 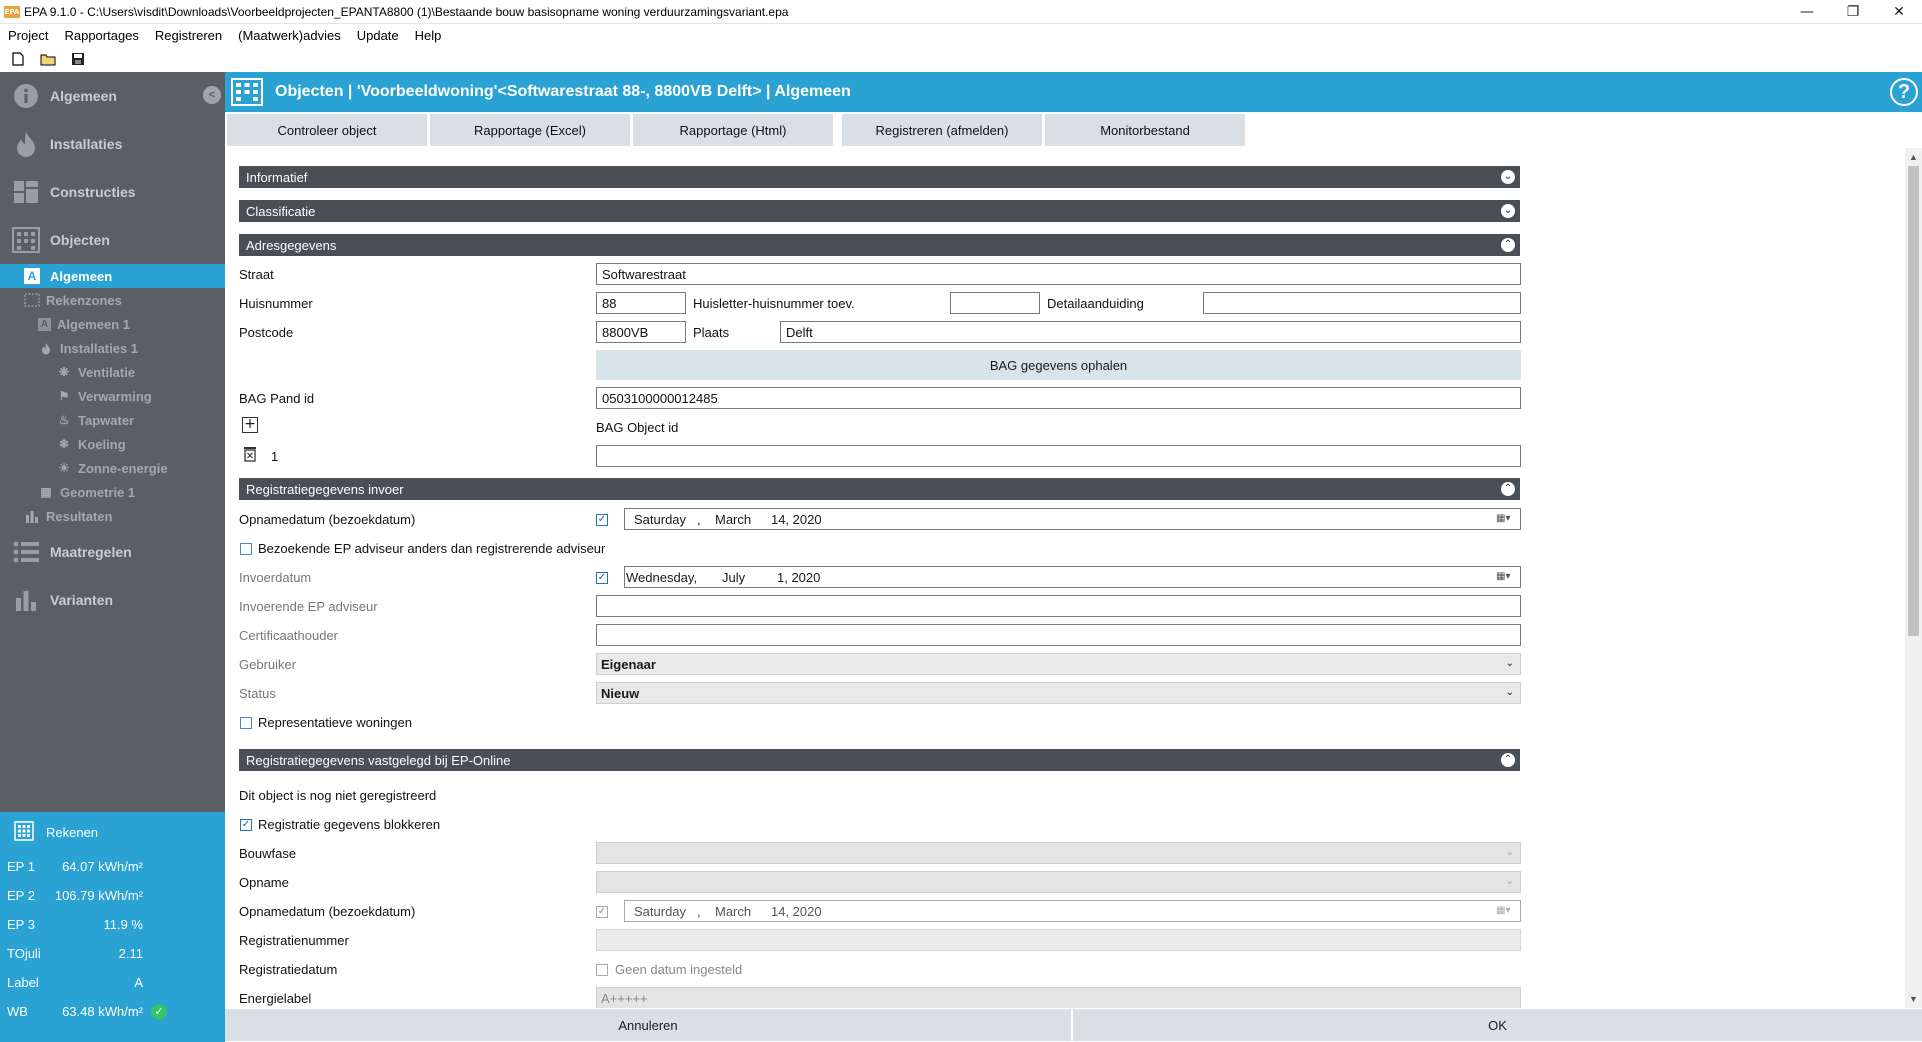 What do you see at coordinates (112, 396) in the screenshot?
I see `sidebar-item-verwarming: ⚑ Verwarming` at bounding box center [112, 396].